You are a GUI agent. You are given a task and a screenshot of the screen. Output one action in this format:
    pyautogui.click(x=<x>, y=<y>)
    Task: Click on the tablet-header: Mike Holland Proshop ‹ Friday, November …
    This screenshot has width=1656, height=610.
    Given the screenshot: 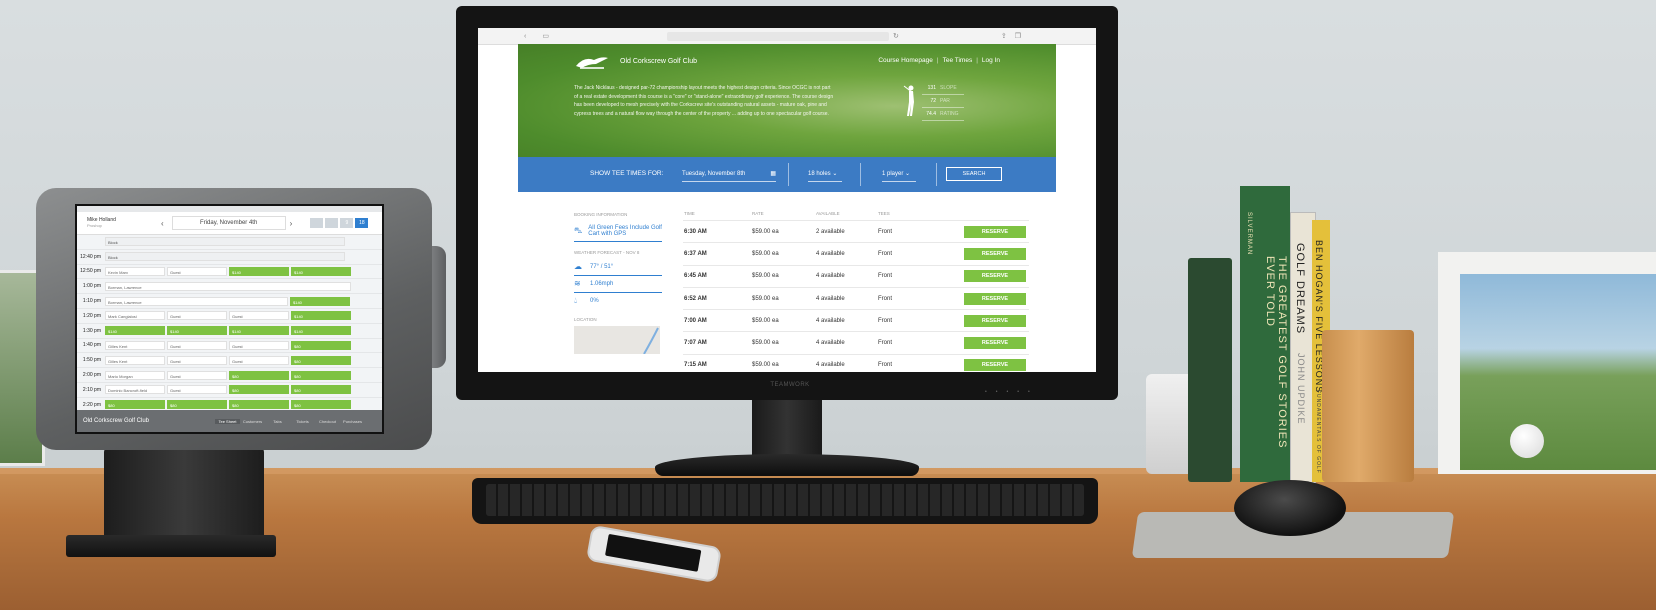 What is the action you would take?
    pyautogui.click(x=229, y=223)
    